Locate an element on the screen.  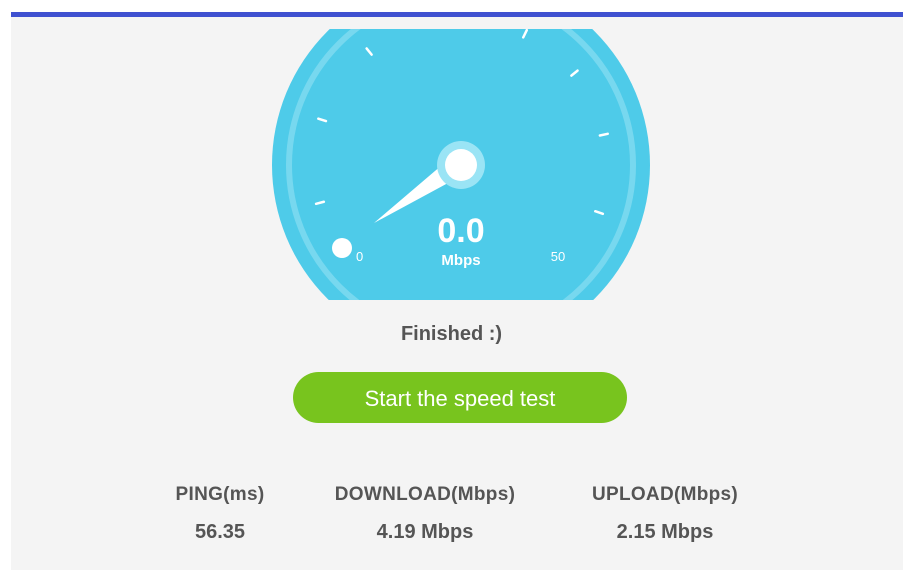
ping-value: 56.35 is located at coordinates (220, 532).